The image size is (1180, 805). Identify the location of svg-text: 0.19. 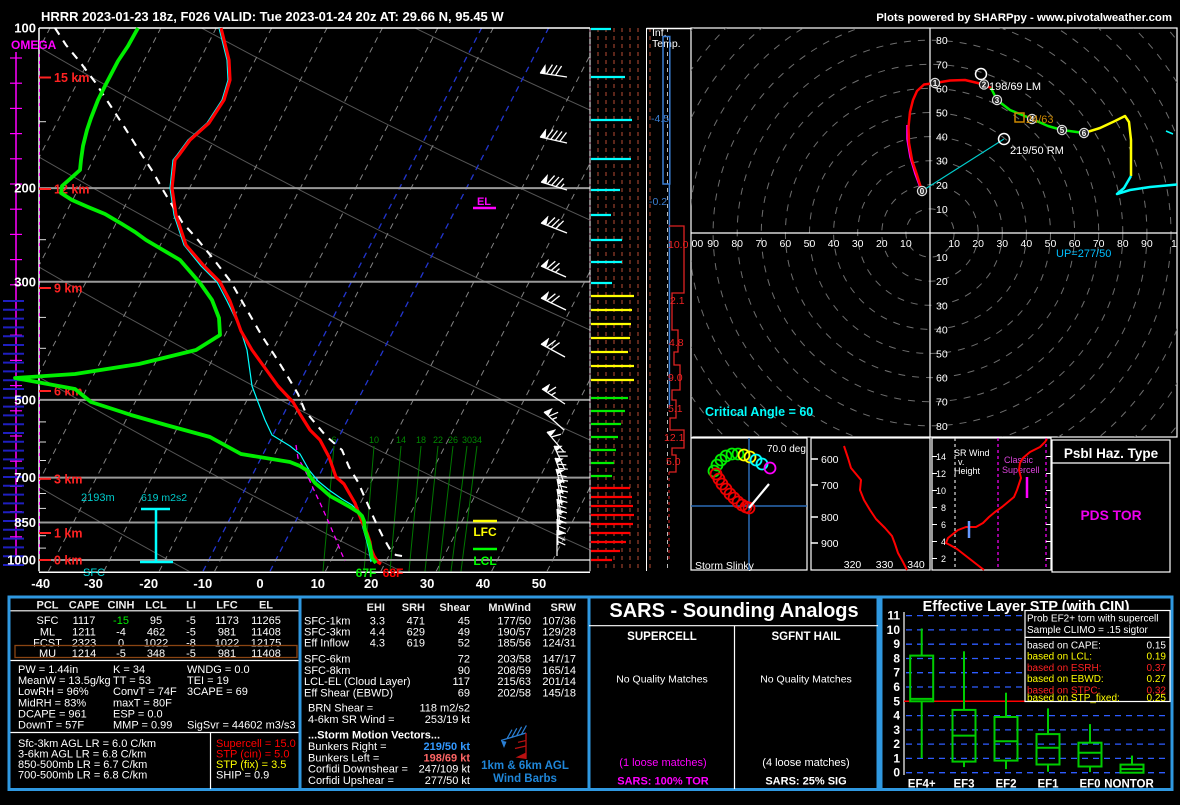
(1157, 657).